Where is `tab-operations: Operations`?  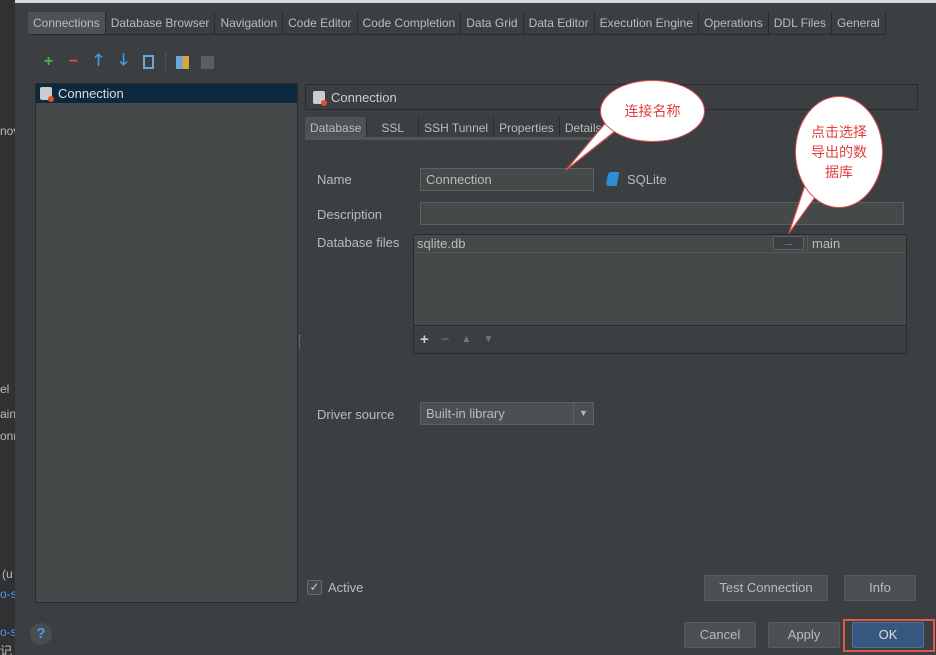
tab-operations: Operations is located at coordinates (734, 23).